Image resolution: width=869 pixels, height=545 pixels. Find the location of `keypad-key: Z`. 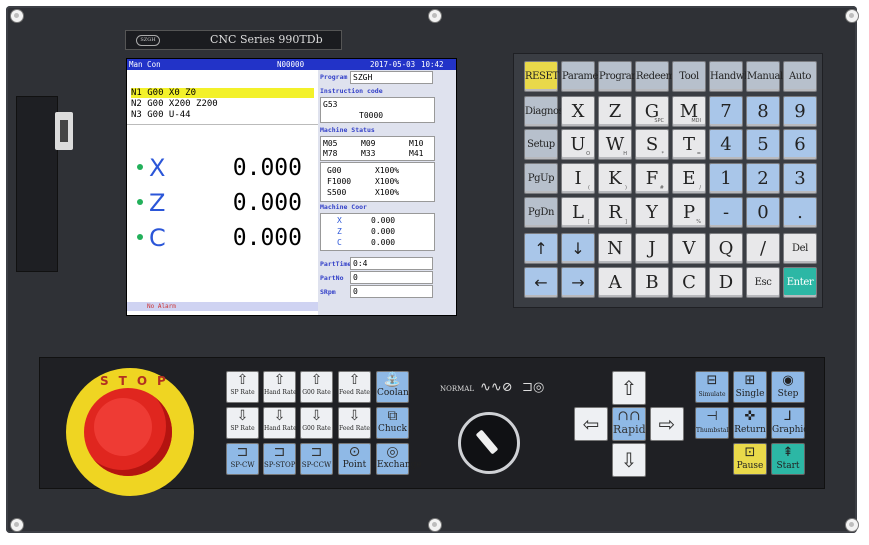

keypad-key: Z is located at coordinates (615, 111).